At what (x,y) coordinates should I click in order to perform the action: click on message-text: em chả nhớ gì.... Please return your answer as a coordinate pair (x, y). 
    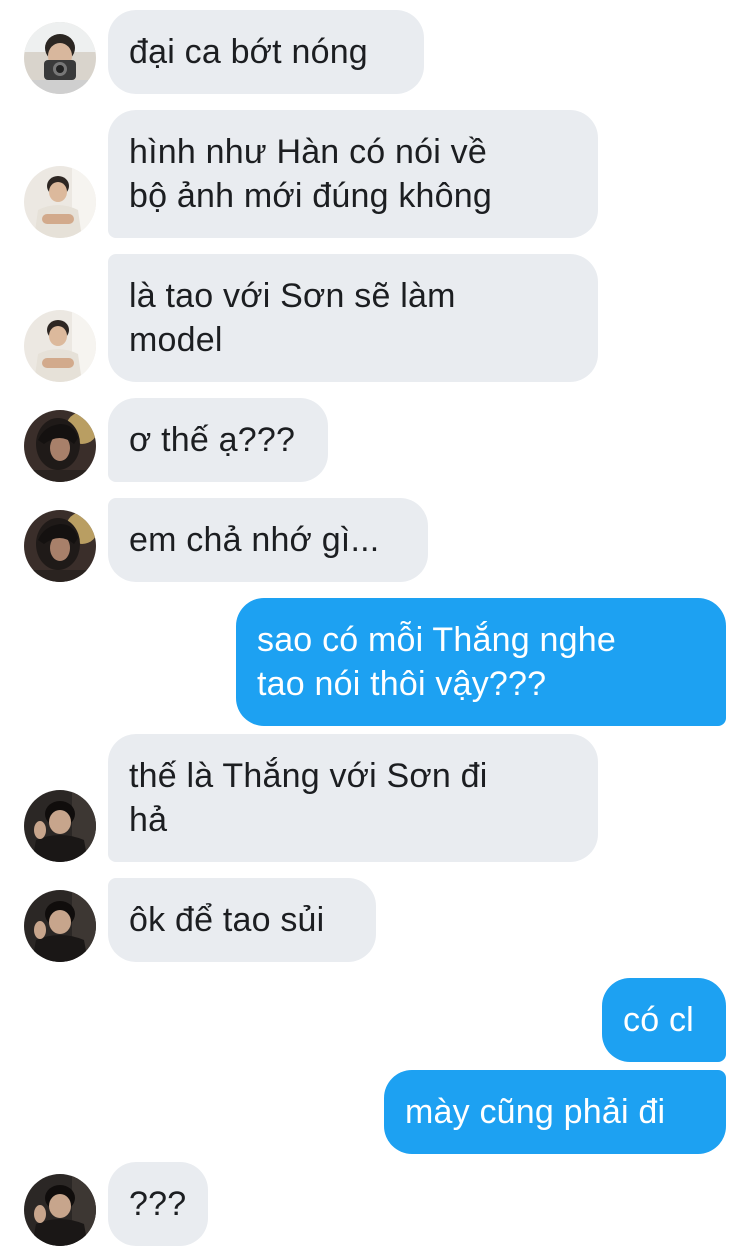
    Looking at the image, I should click on (254, 540).